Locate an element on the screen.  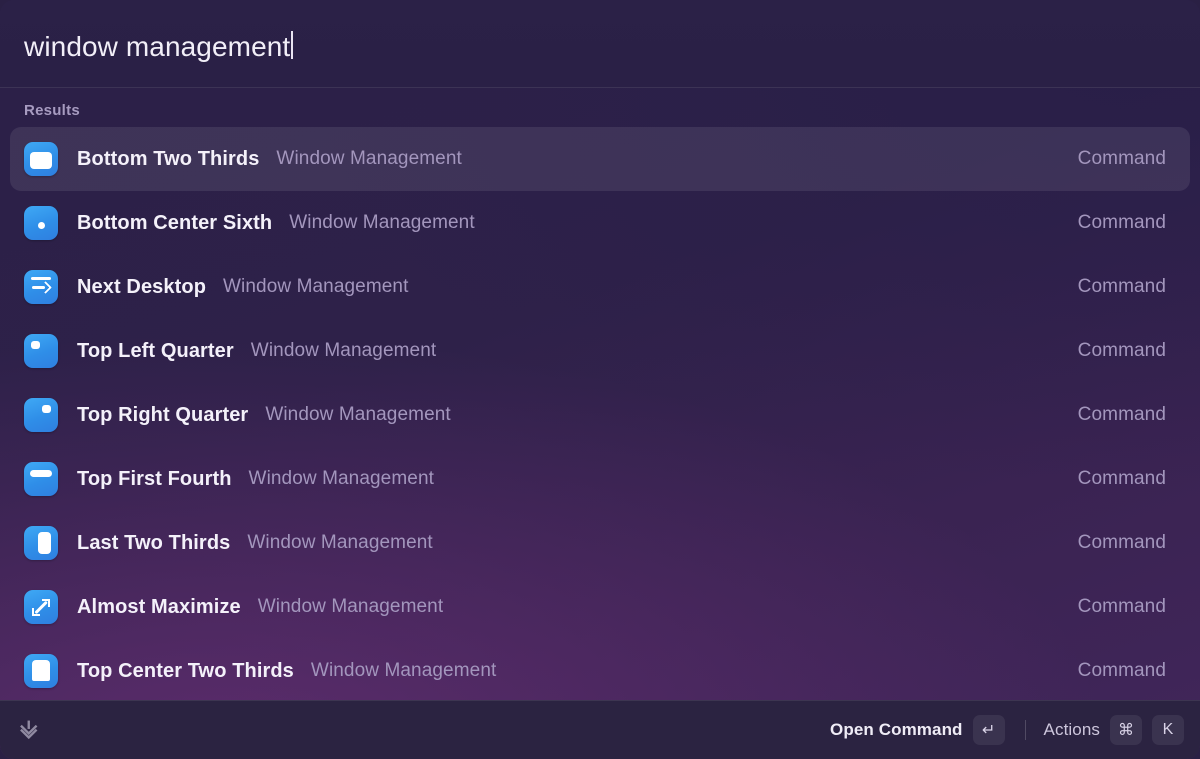
result-row: Next Desktop Window Management Command is located at coordinates (600, 287).